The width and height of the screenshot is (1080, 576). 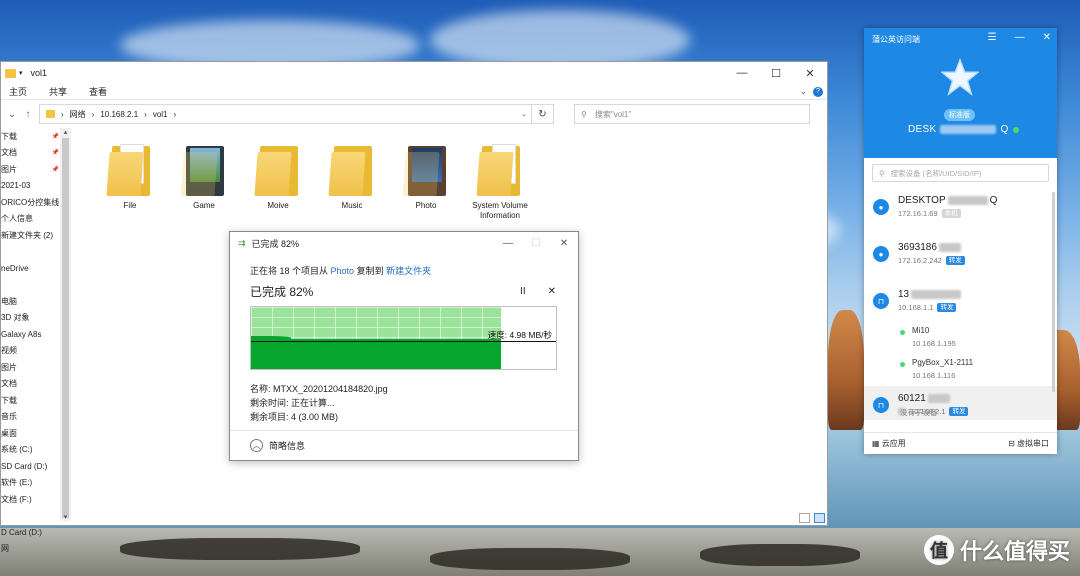 What do you see at coordinates (404, 445) in the screenshot?
I see `less-details-toggle: ︿ 简略信息` at bounding box center [404, 445].